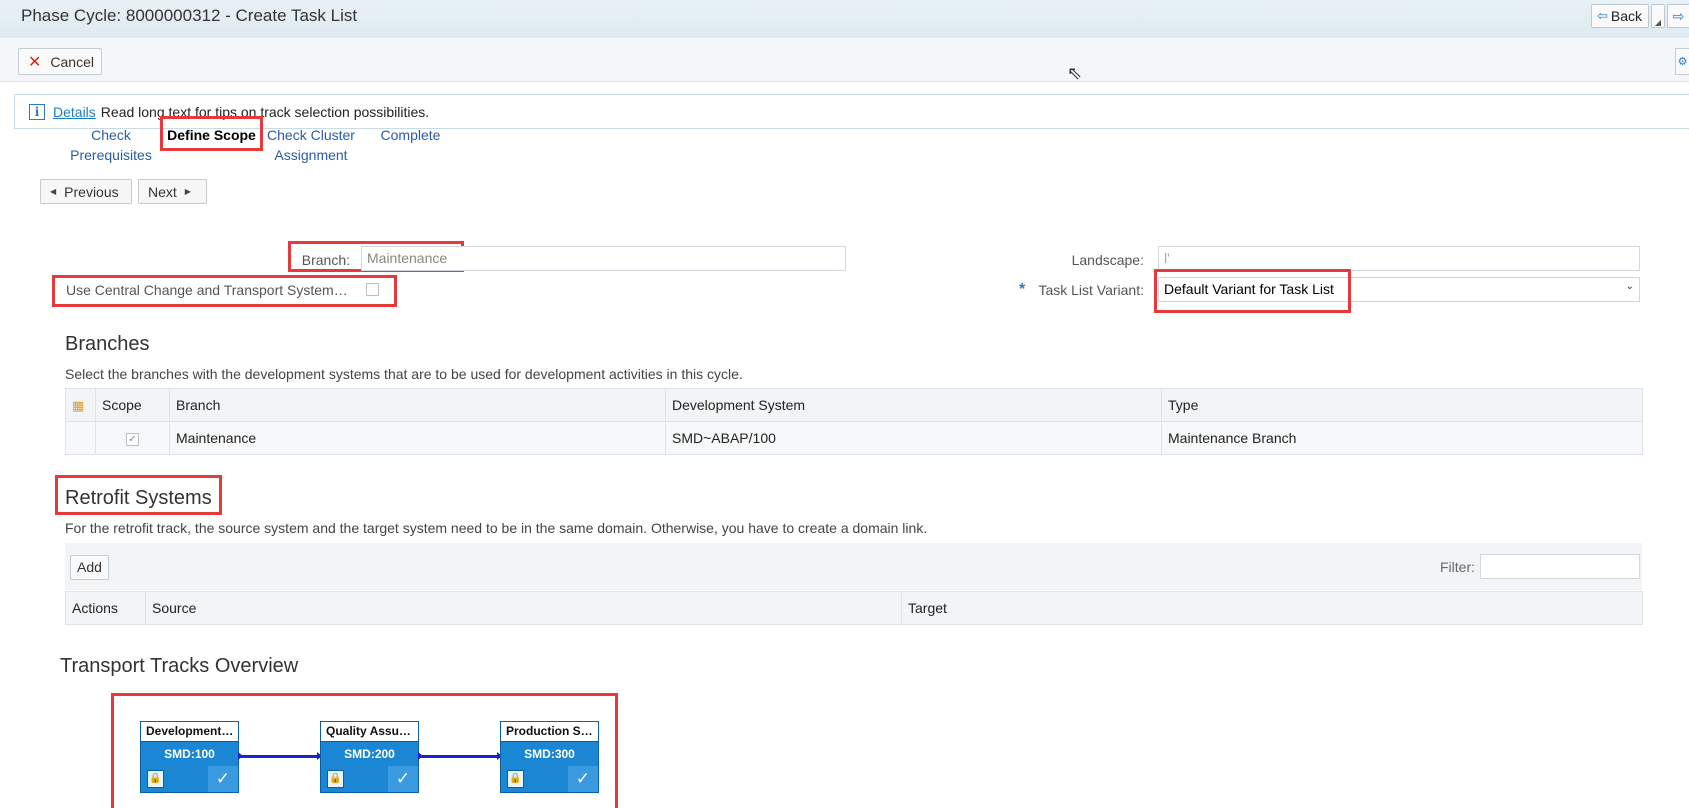 This screenshot has width=1689, height=808. I want to click on track-node-development: Development… SMD:100 🔒 ✓, so click(189, 757).